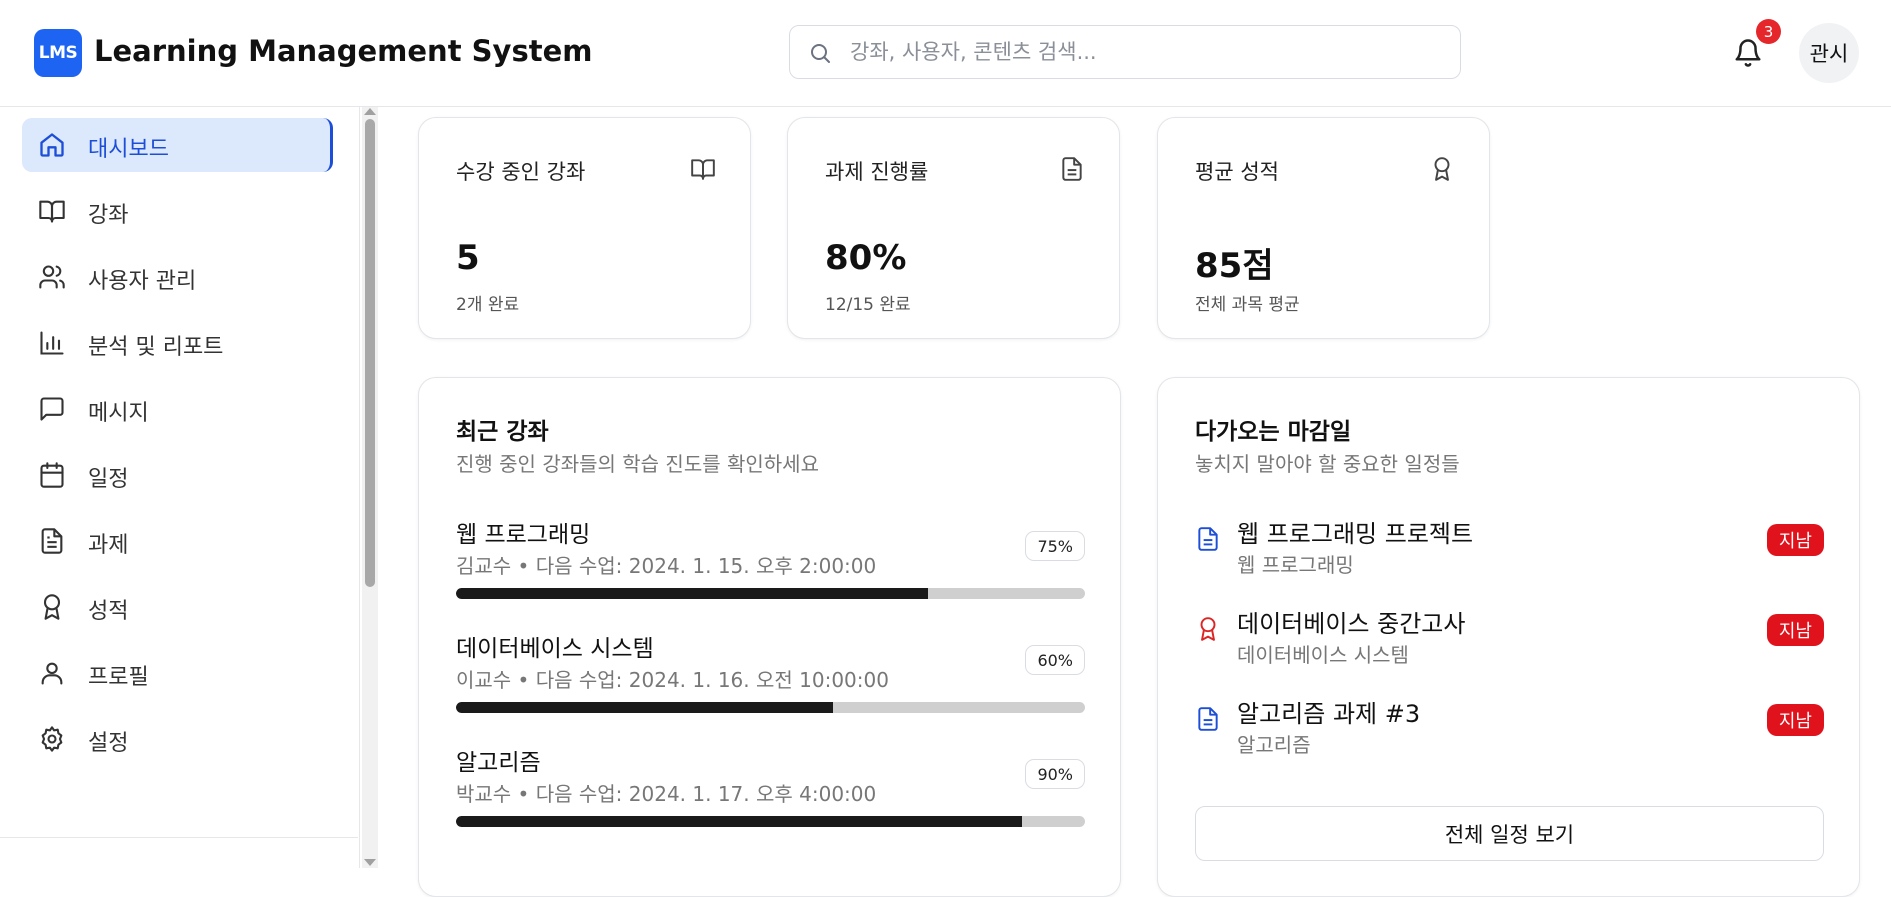  Describe the element at coordinates (502, 432) in the screenshot. I see `panel-title: 최근 강좌` at that location.